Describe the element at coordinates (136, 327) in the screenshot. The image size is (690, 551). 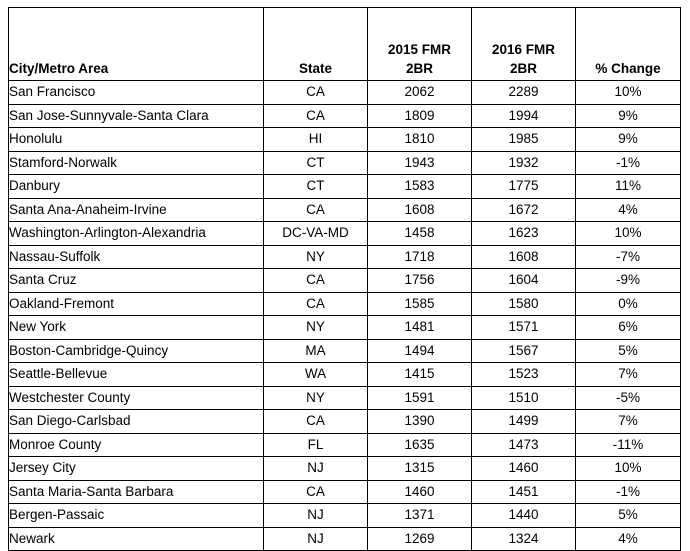
I see `cell-city: New York` at that location.